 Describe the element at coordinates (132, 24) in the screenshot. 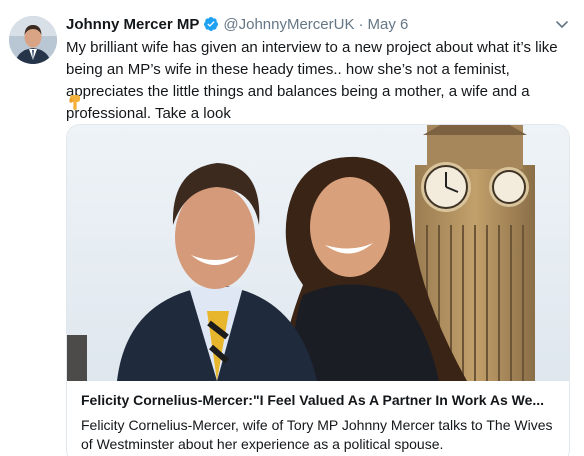

I see `display-name: Johnny Mercer MP` at that location.